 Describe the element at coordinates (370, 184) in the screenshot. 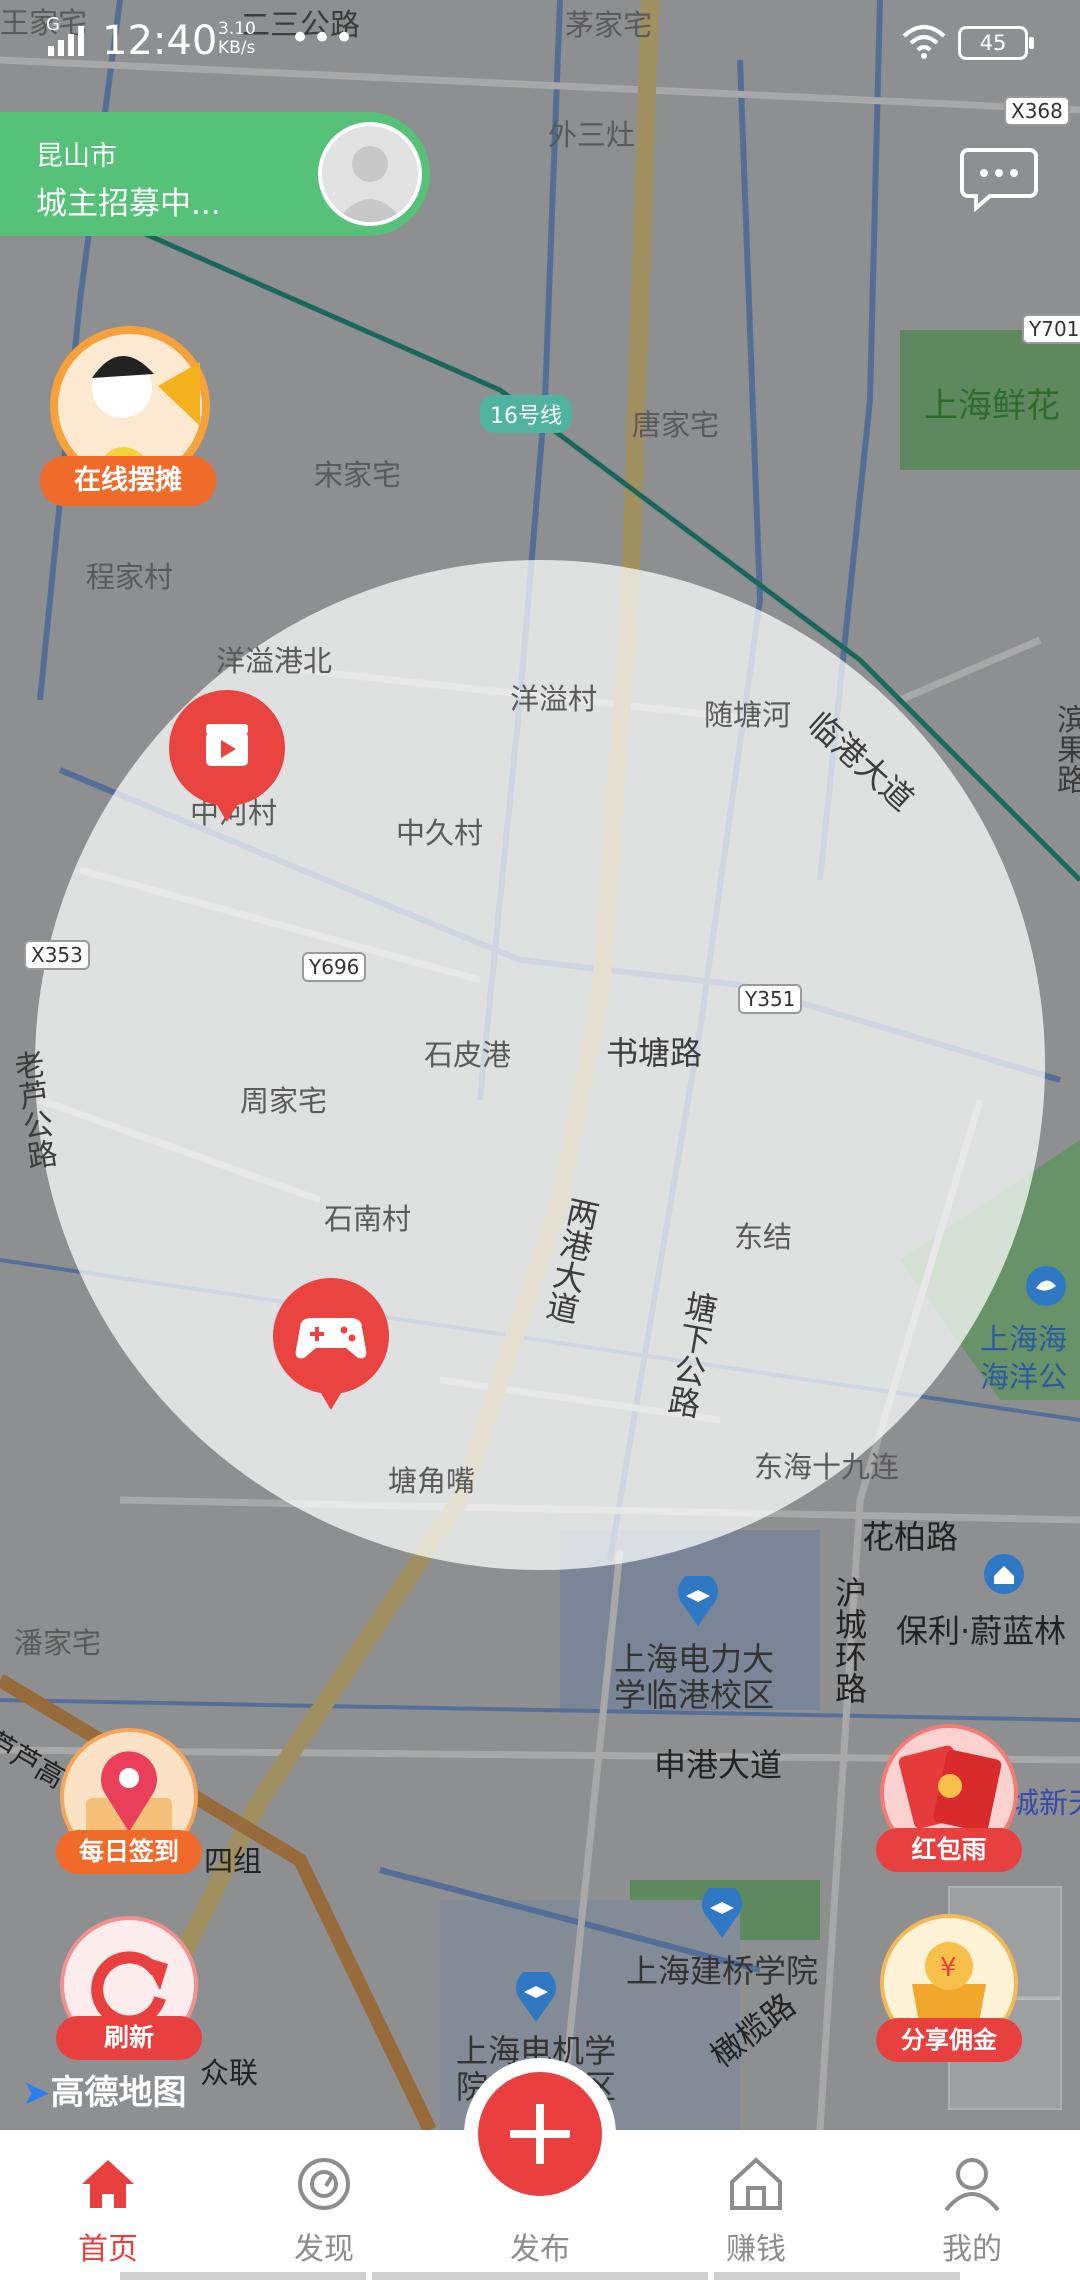

I see `user-silhouette-icon` at that location.